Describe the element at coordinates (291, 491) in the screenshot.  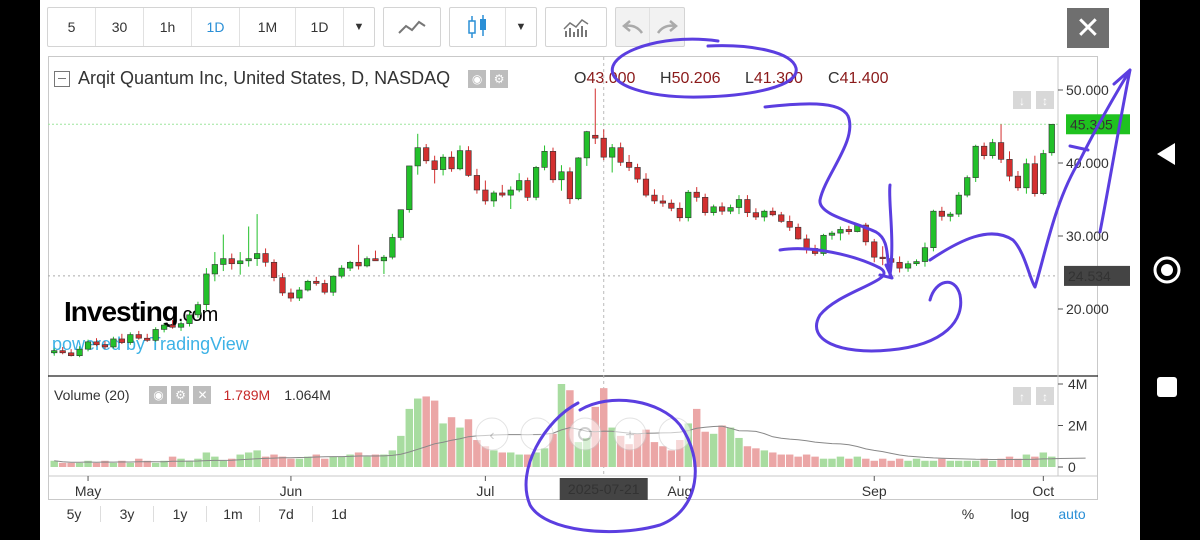
I see `time-tick-label: Jun` at that location.